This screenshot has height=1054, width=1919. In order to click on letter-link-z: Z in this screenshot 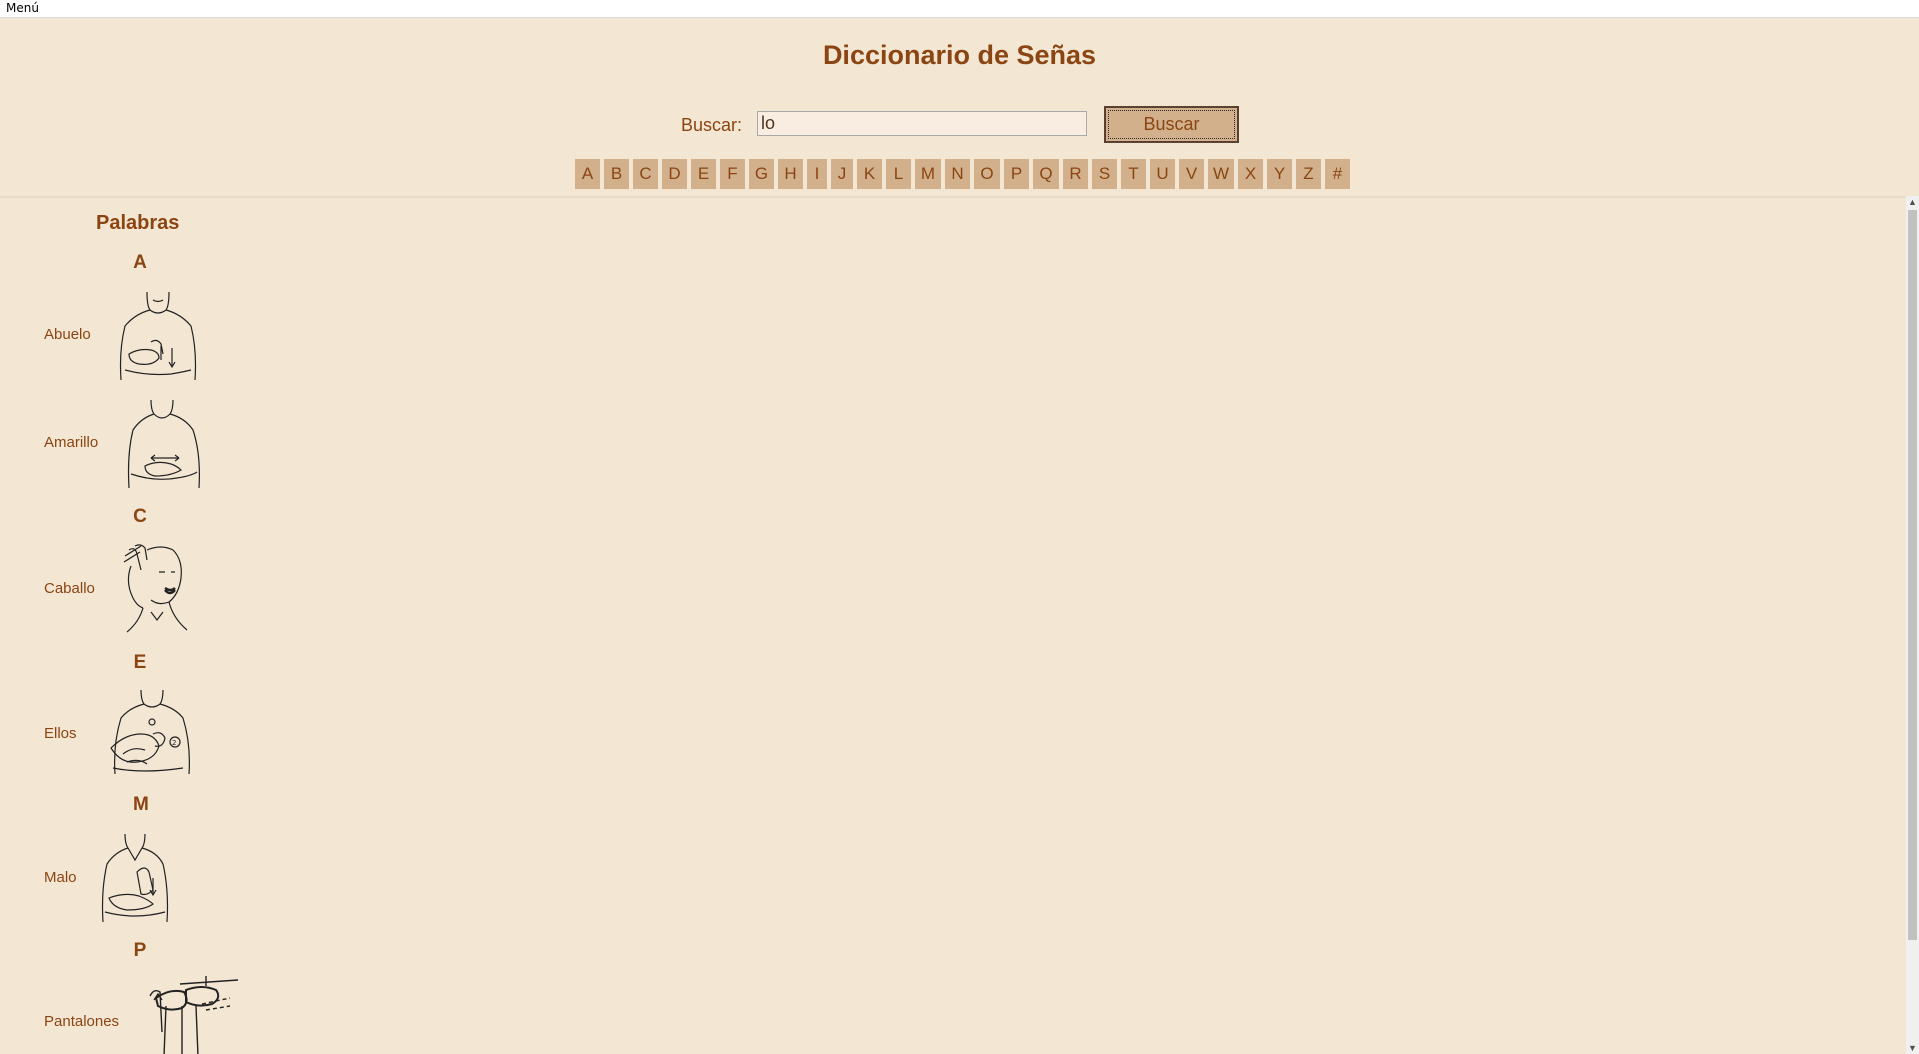, I will do `click(1308, 174)`.